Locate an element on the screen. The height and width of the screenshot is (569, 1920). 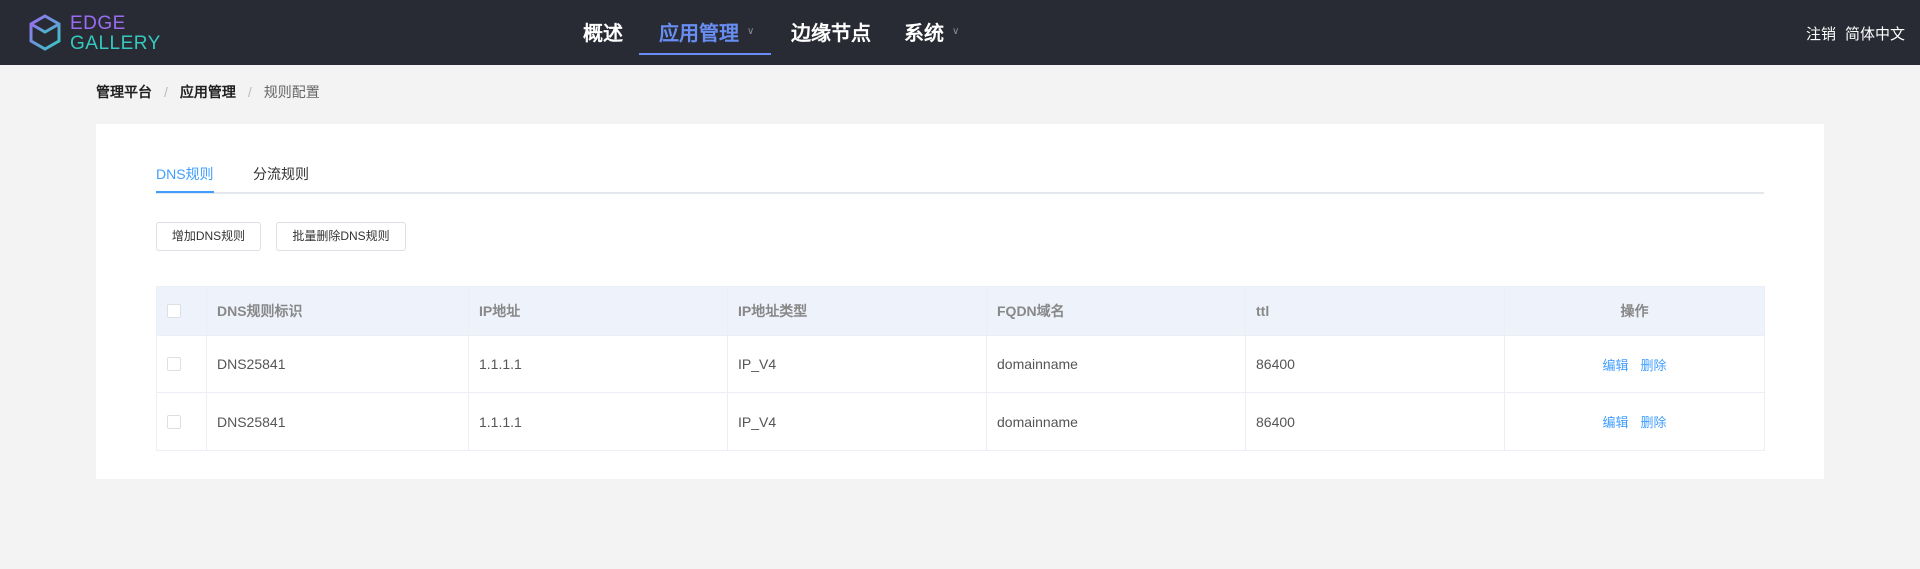
batch-delete-dns-rules-button: 批量删除DNS规则 is located at coordinates (341, 236).